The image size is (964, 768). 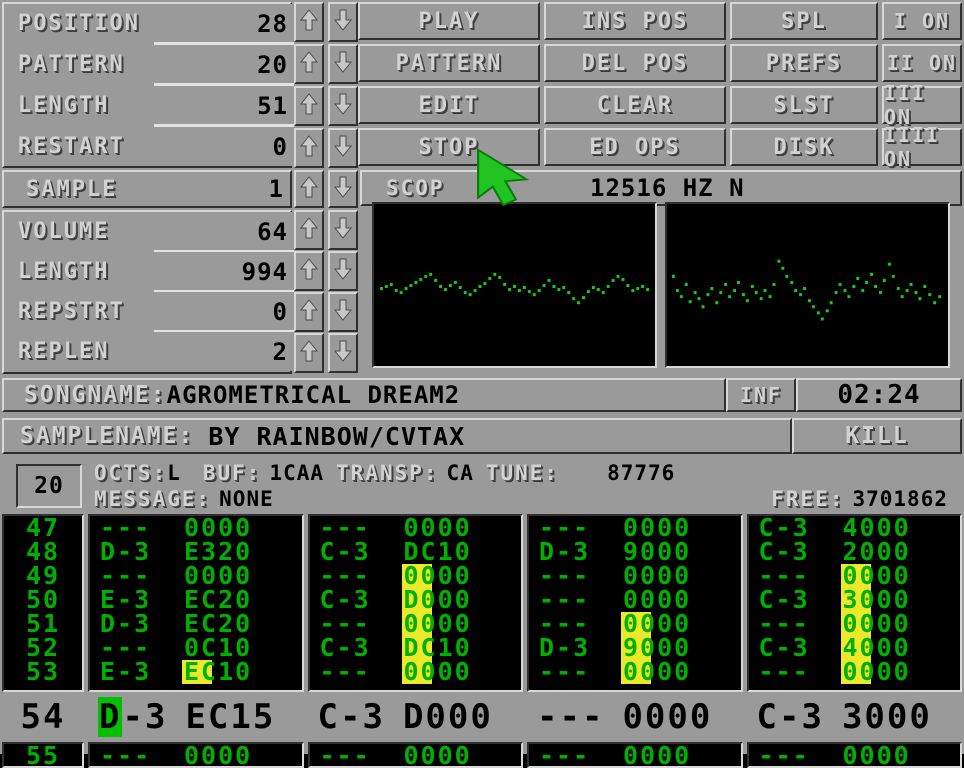 I want to click on sample-up-length, so click(x=309, y=271).